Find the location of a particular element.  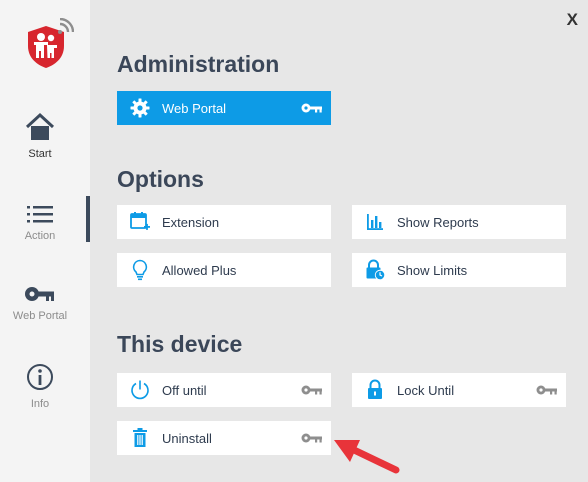

allowed-plus-button: Allowed Plus is located at coordinates (224, 270).